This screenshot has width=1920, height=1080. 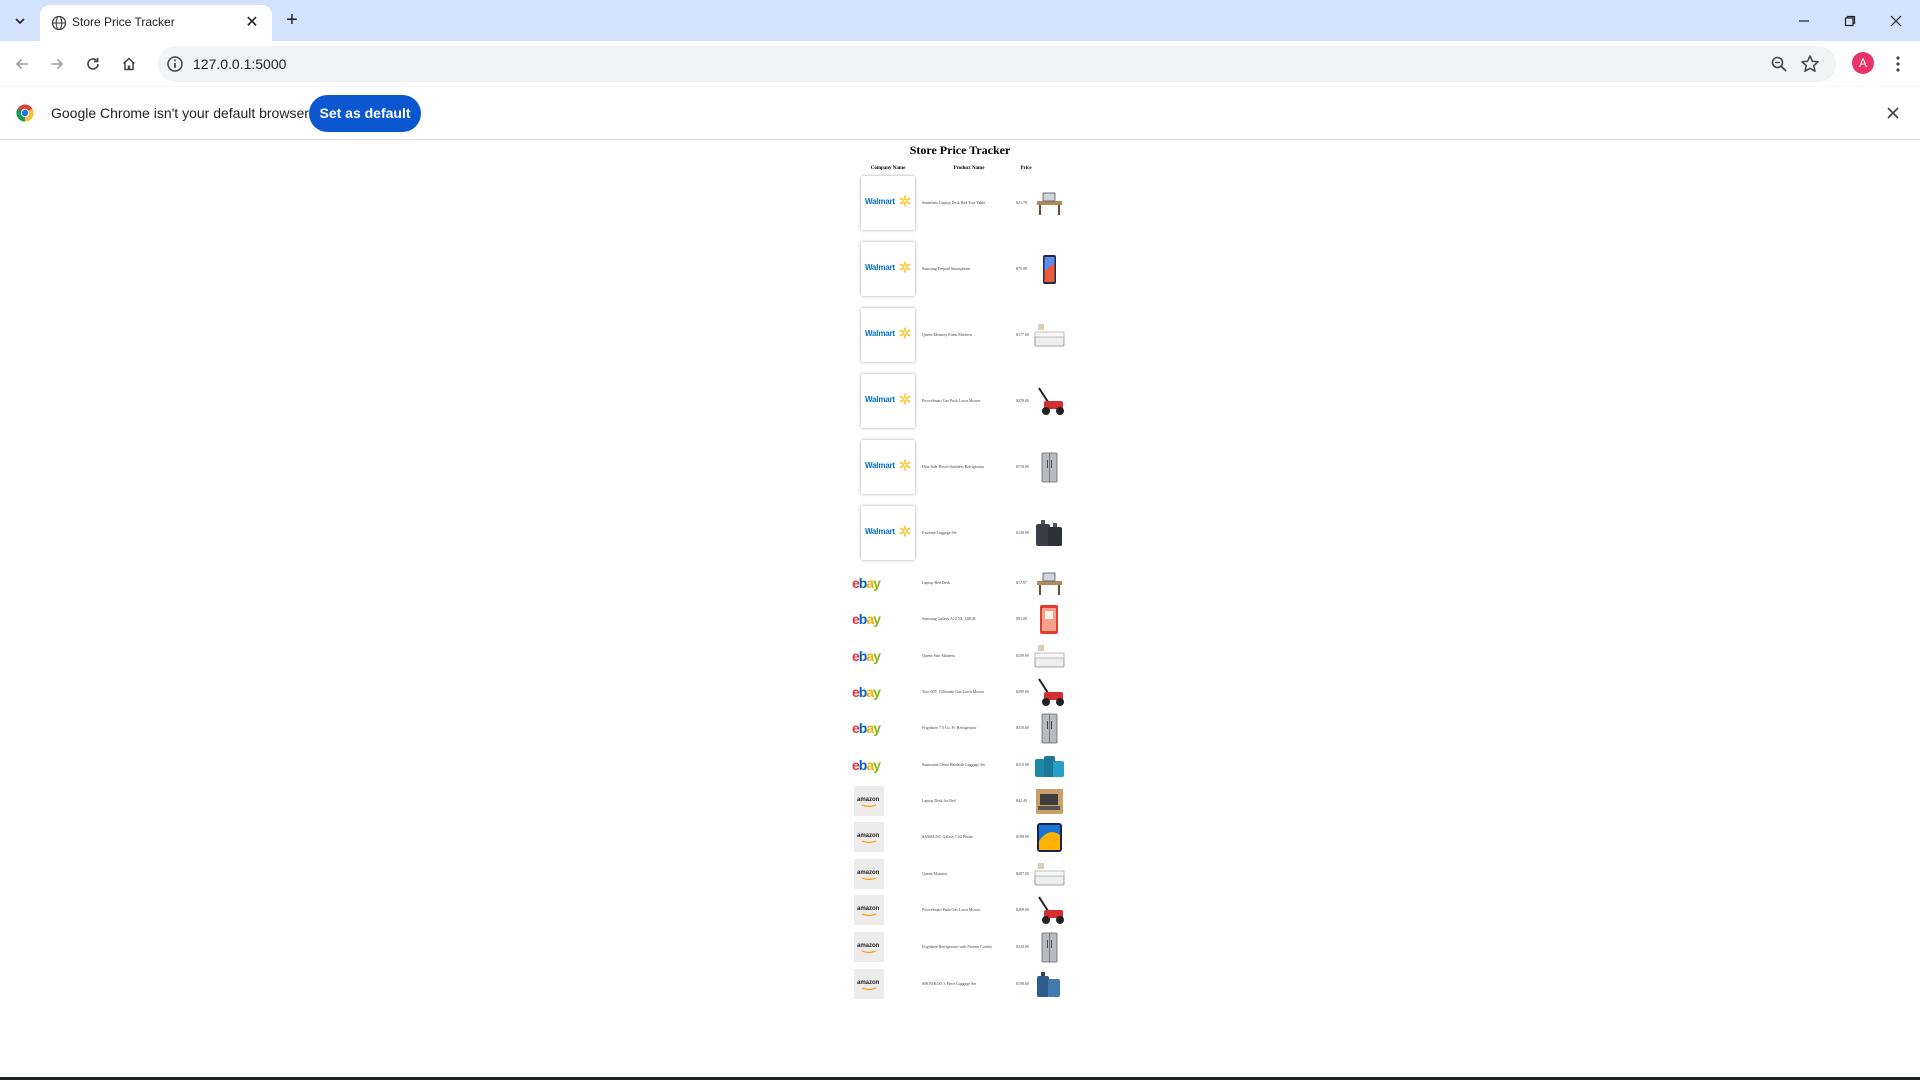 I want to click on site-info-icon, so click(x=175, y=64).